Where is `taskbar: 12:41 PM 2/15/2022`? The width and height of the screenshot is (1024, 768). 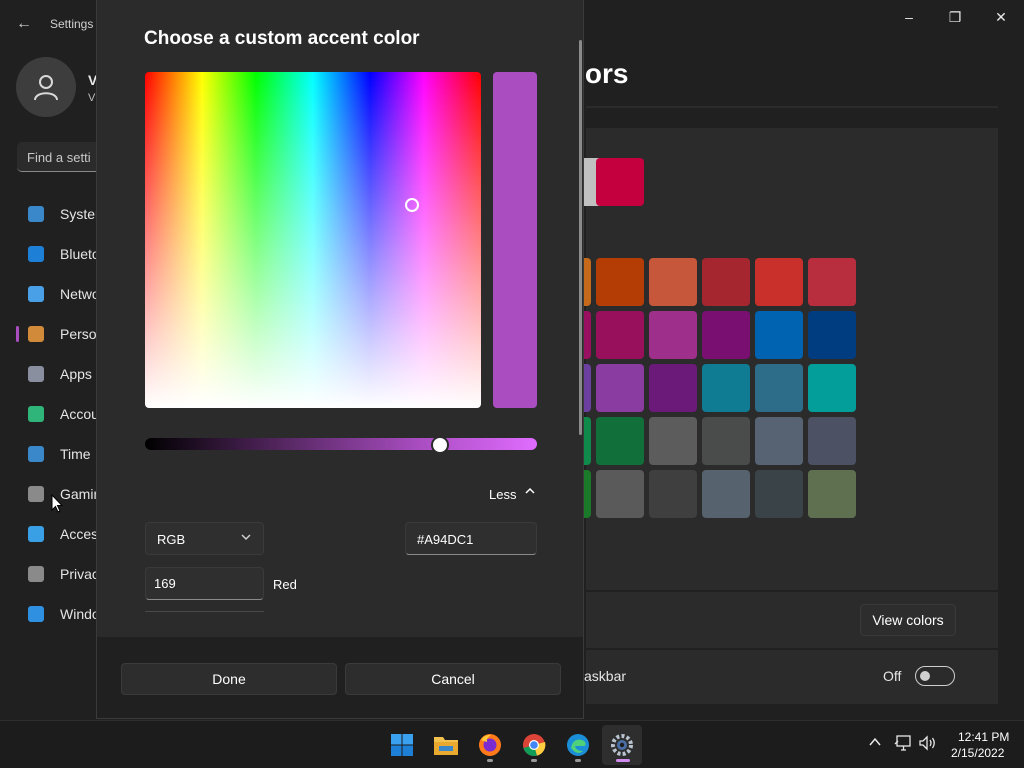
taskbar: 12:41 PM 2/15/2022 is located at coordinates (512, 744).